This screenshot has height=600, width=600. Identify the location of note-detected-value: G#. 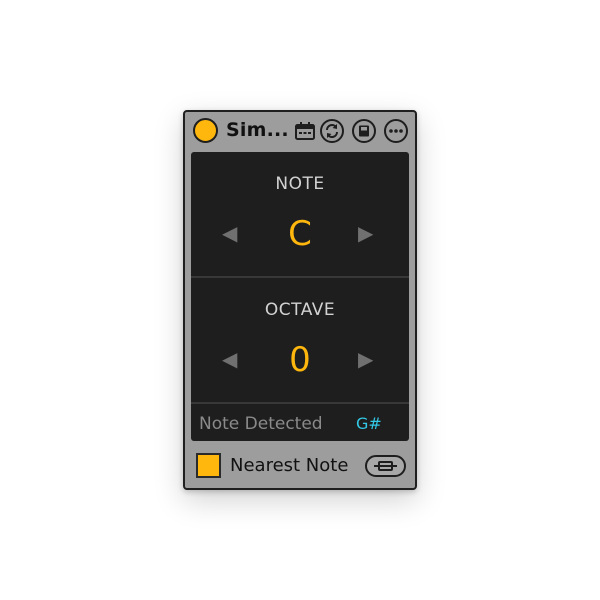
(369, 423).